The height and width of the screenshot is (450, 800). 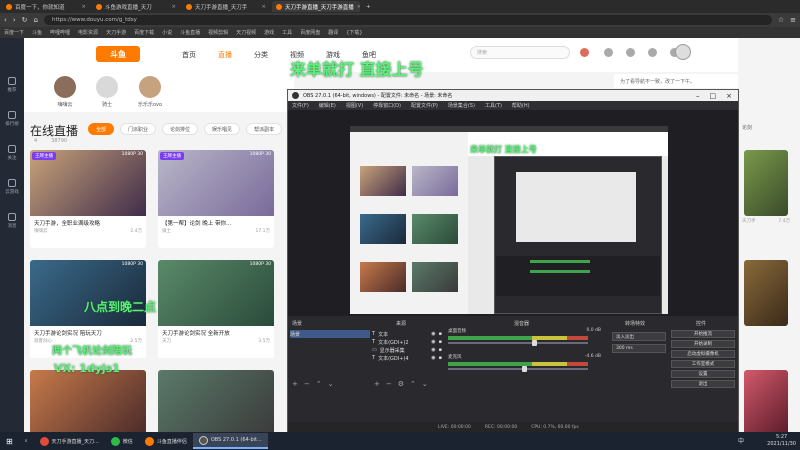 I want to click on transition-duration-input: 300 ms, so click(x=639, y=348).